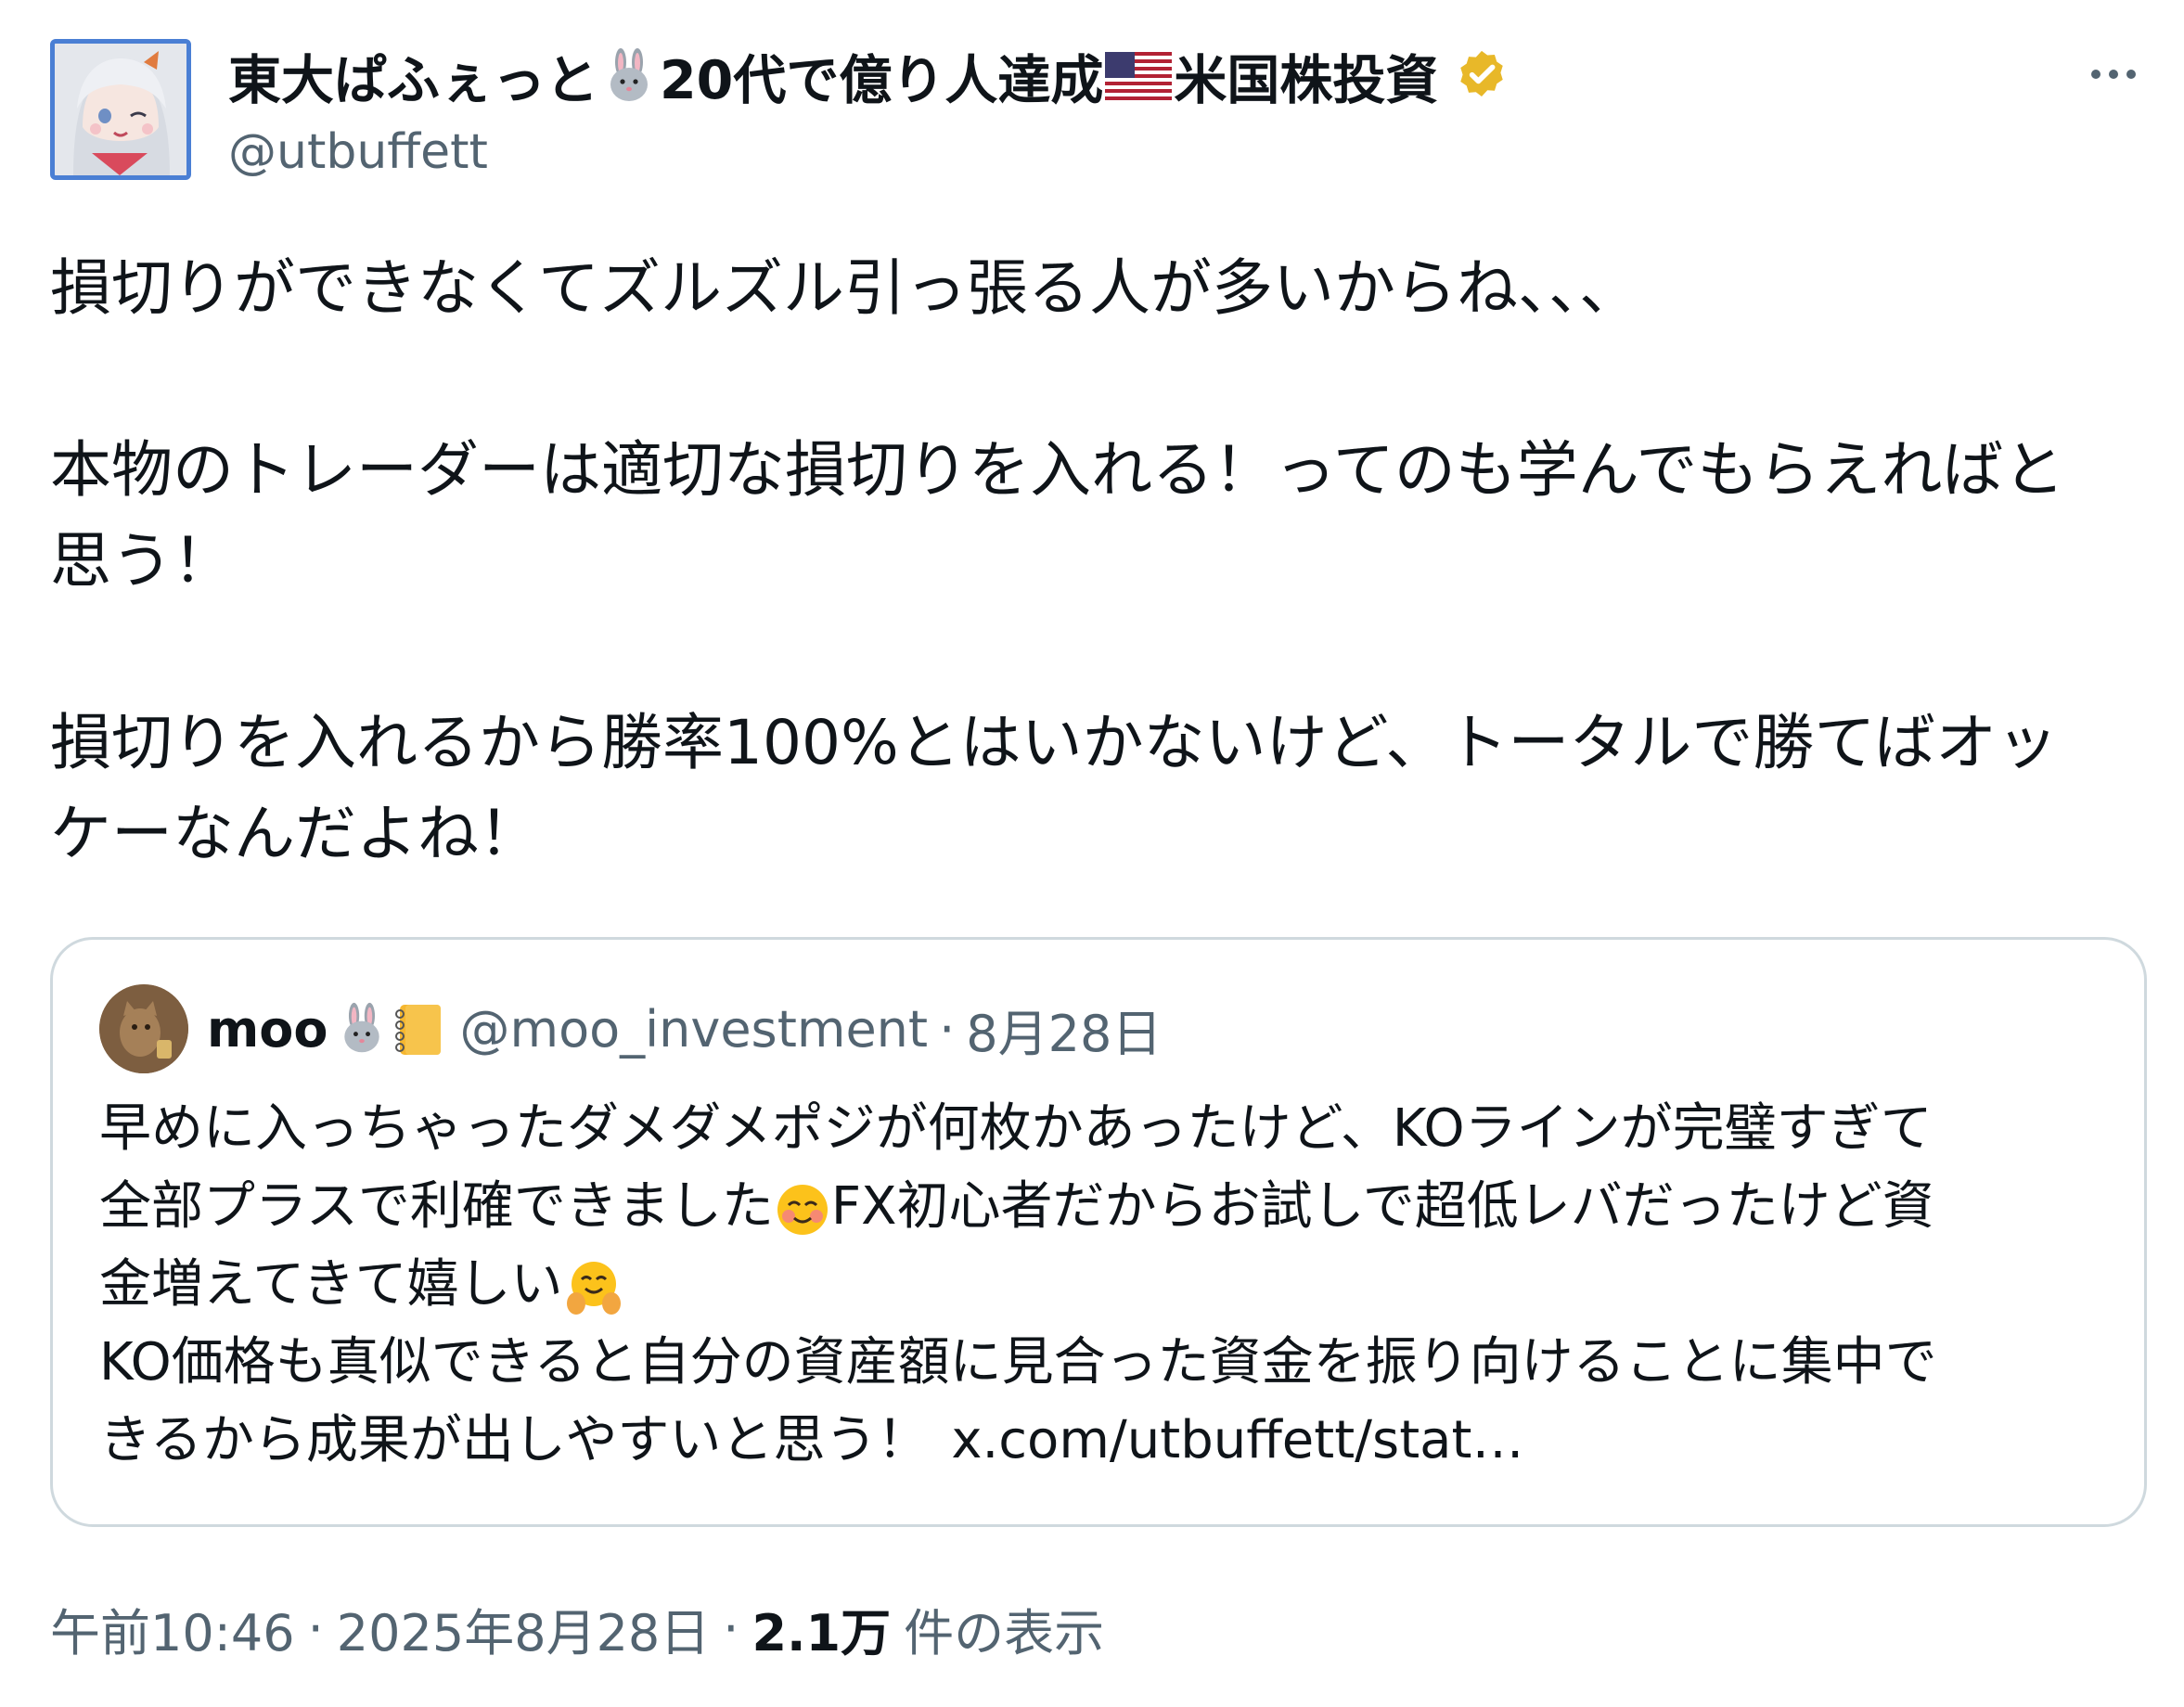  I want to click on display-name-part3: 米国株投資, so click(1306, 80).